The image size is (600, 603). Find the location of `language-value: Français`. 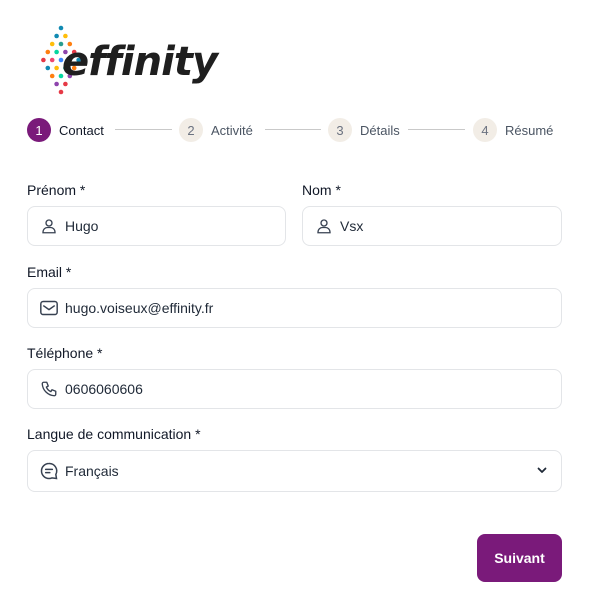

language-value: Français is located at coordinates (92, 471).